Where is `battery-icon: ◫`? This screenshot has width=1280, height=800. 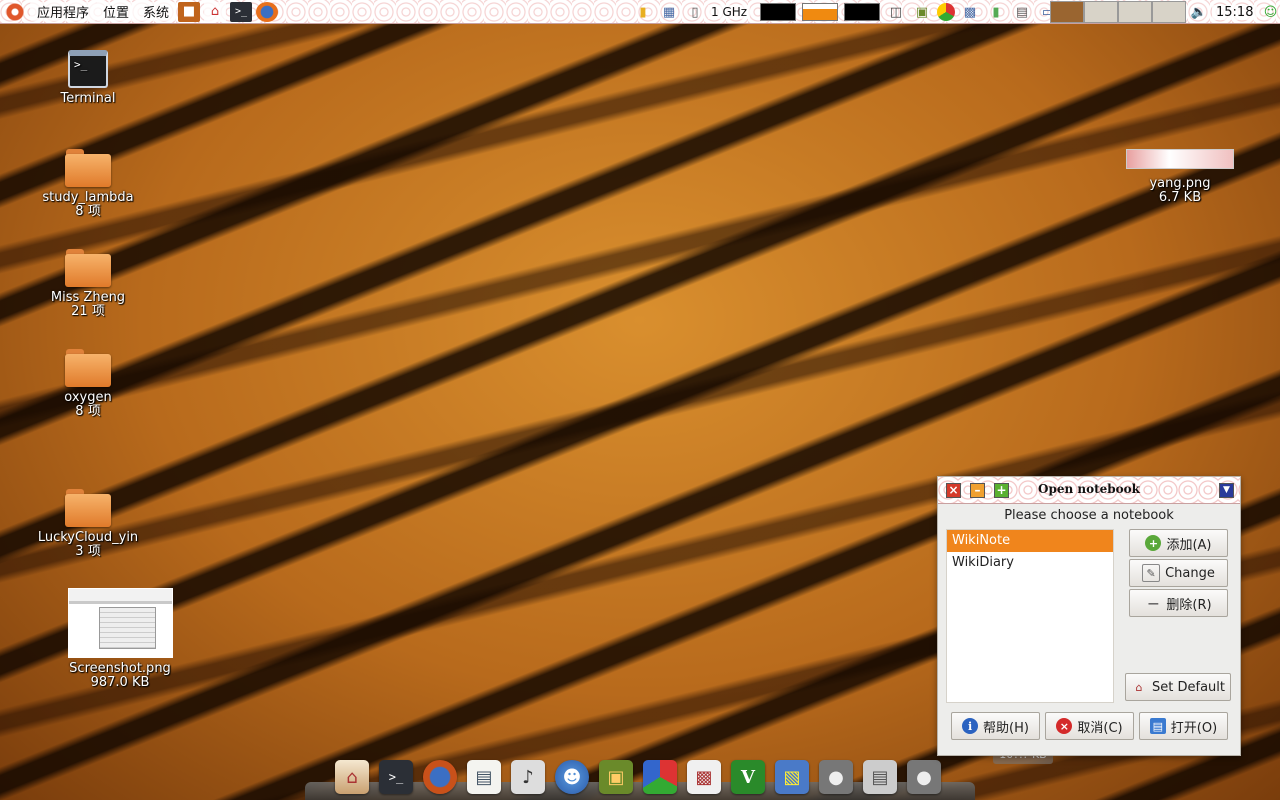
battery-icon: ◫ is located at coordinates (896, 12).